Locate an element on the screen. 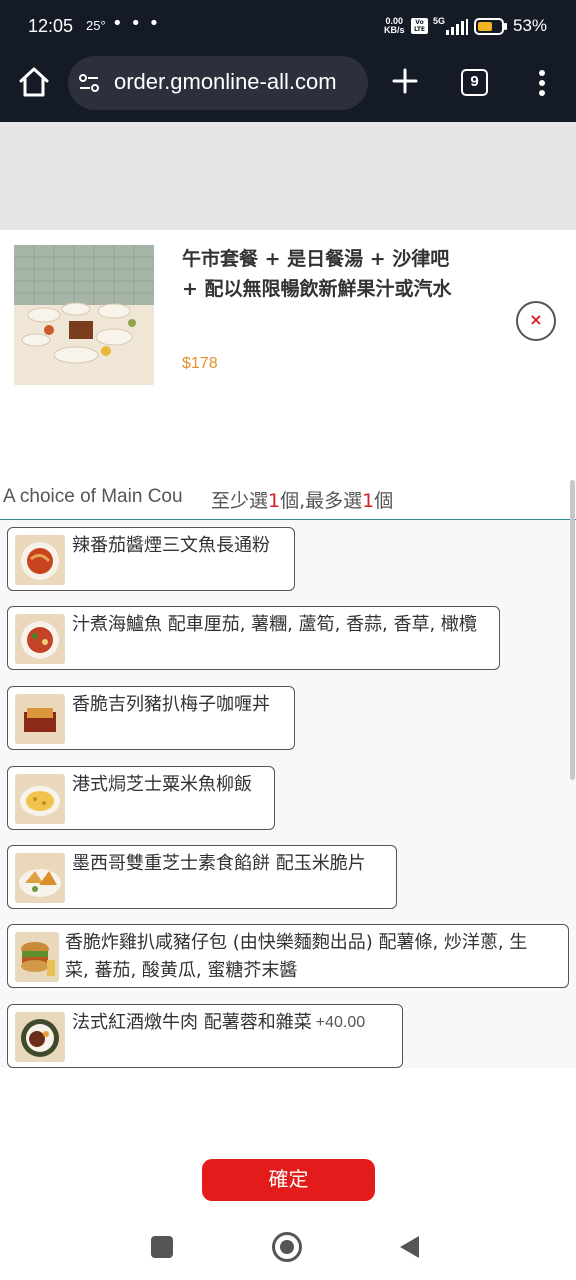 The image size is (576, 1280). rule-max: 1 is located at coordinates (368, 501).